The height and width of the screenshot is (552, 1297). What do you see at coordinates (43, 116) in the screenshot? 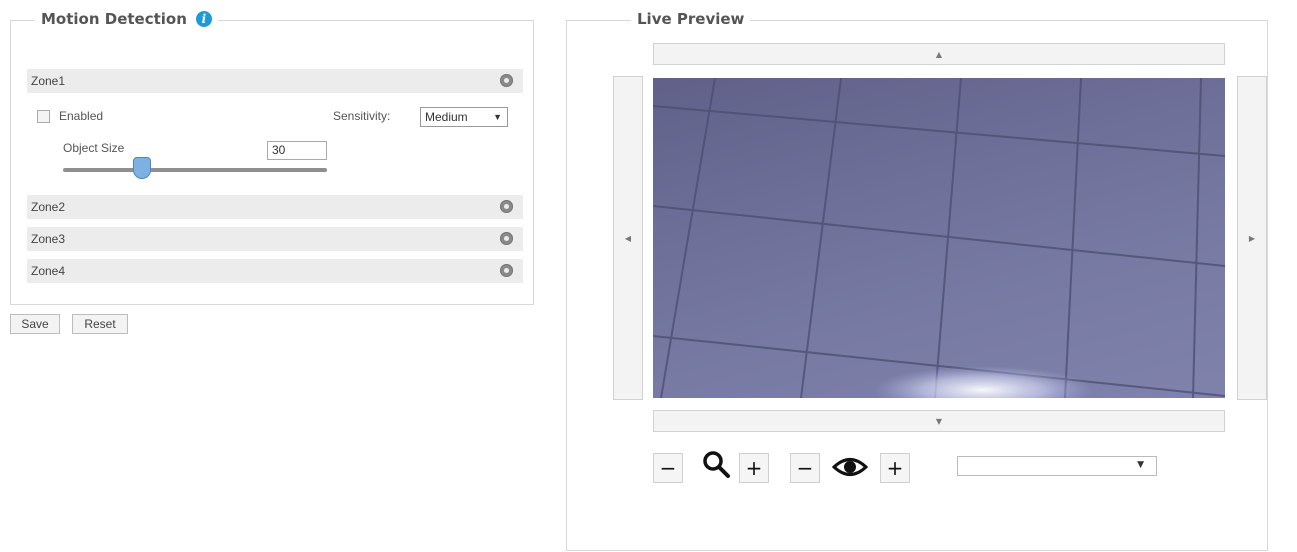
I see `enabled-checkbox` at bounding box center [43, 116].